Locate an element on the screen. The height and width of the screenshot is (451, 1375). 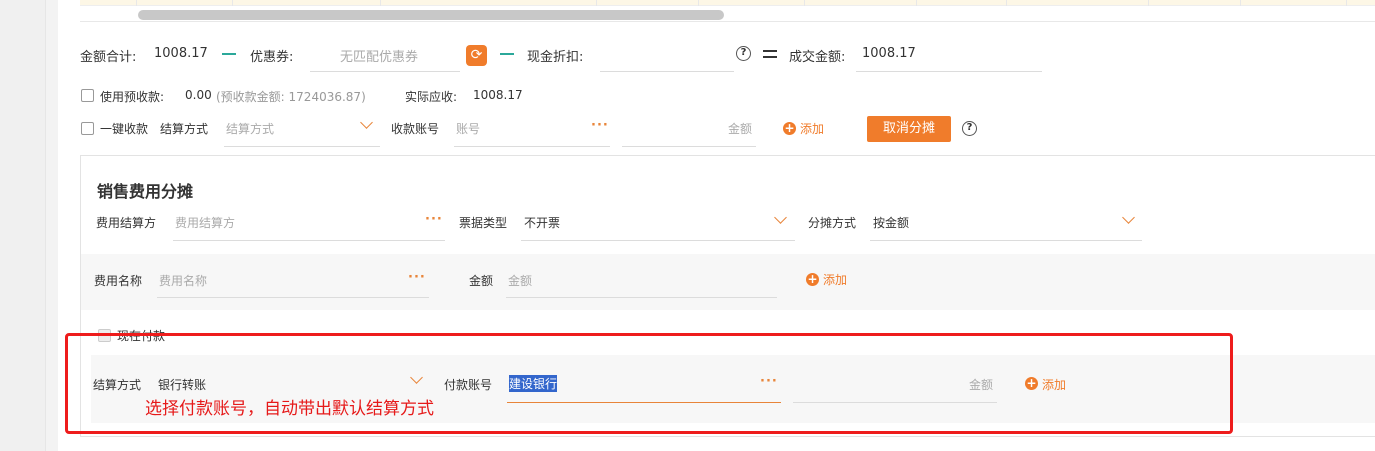
prepay-balance: (预收款金额: 1724036.87) is located at coordinates (291, 97).